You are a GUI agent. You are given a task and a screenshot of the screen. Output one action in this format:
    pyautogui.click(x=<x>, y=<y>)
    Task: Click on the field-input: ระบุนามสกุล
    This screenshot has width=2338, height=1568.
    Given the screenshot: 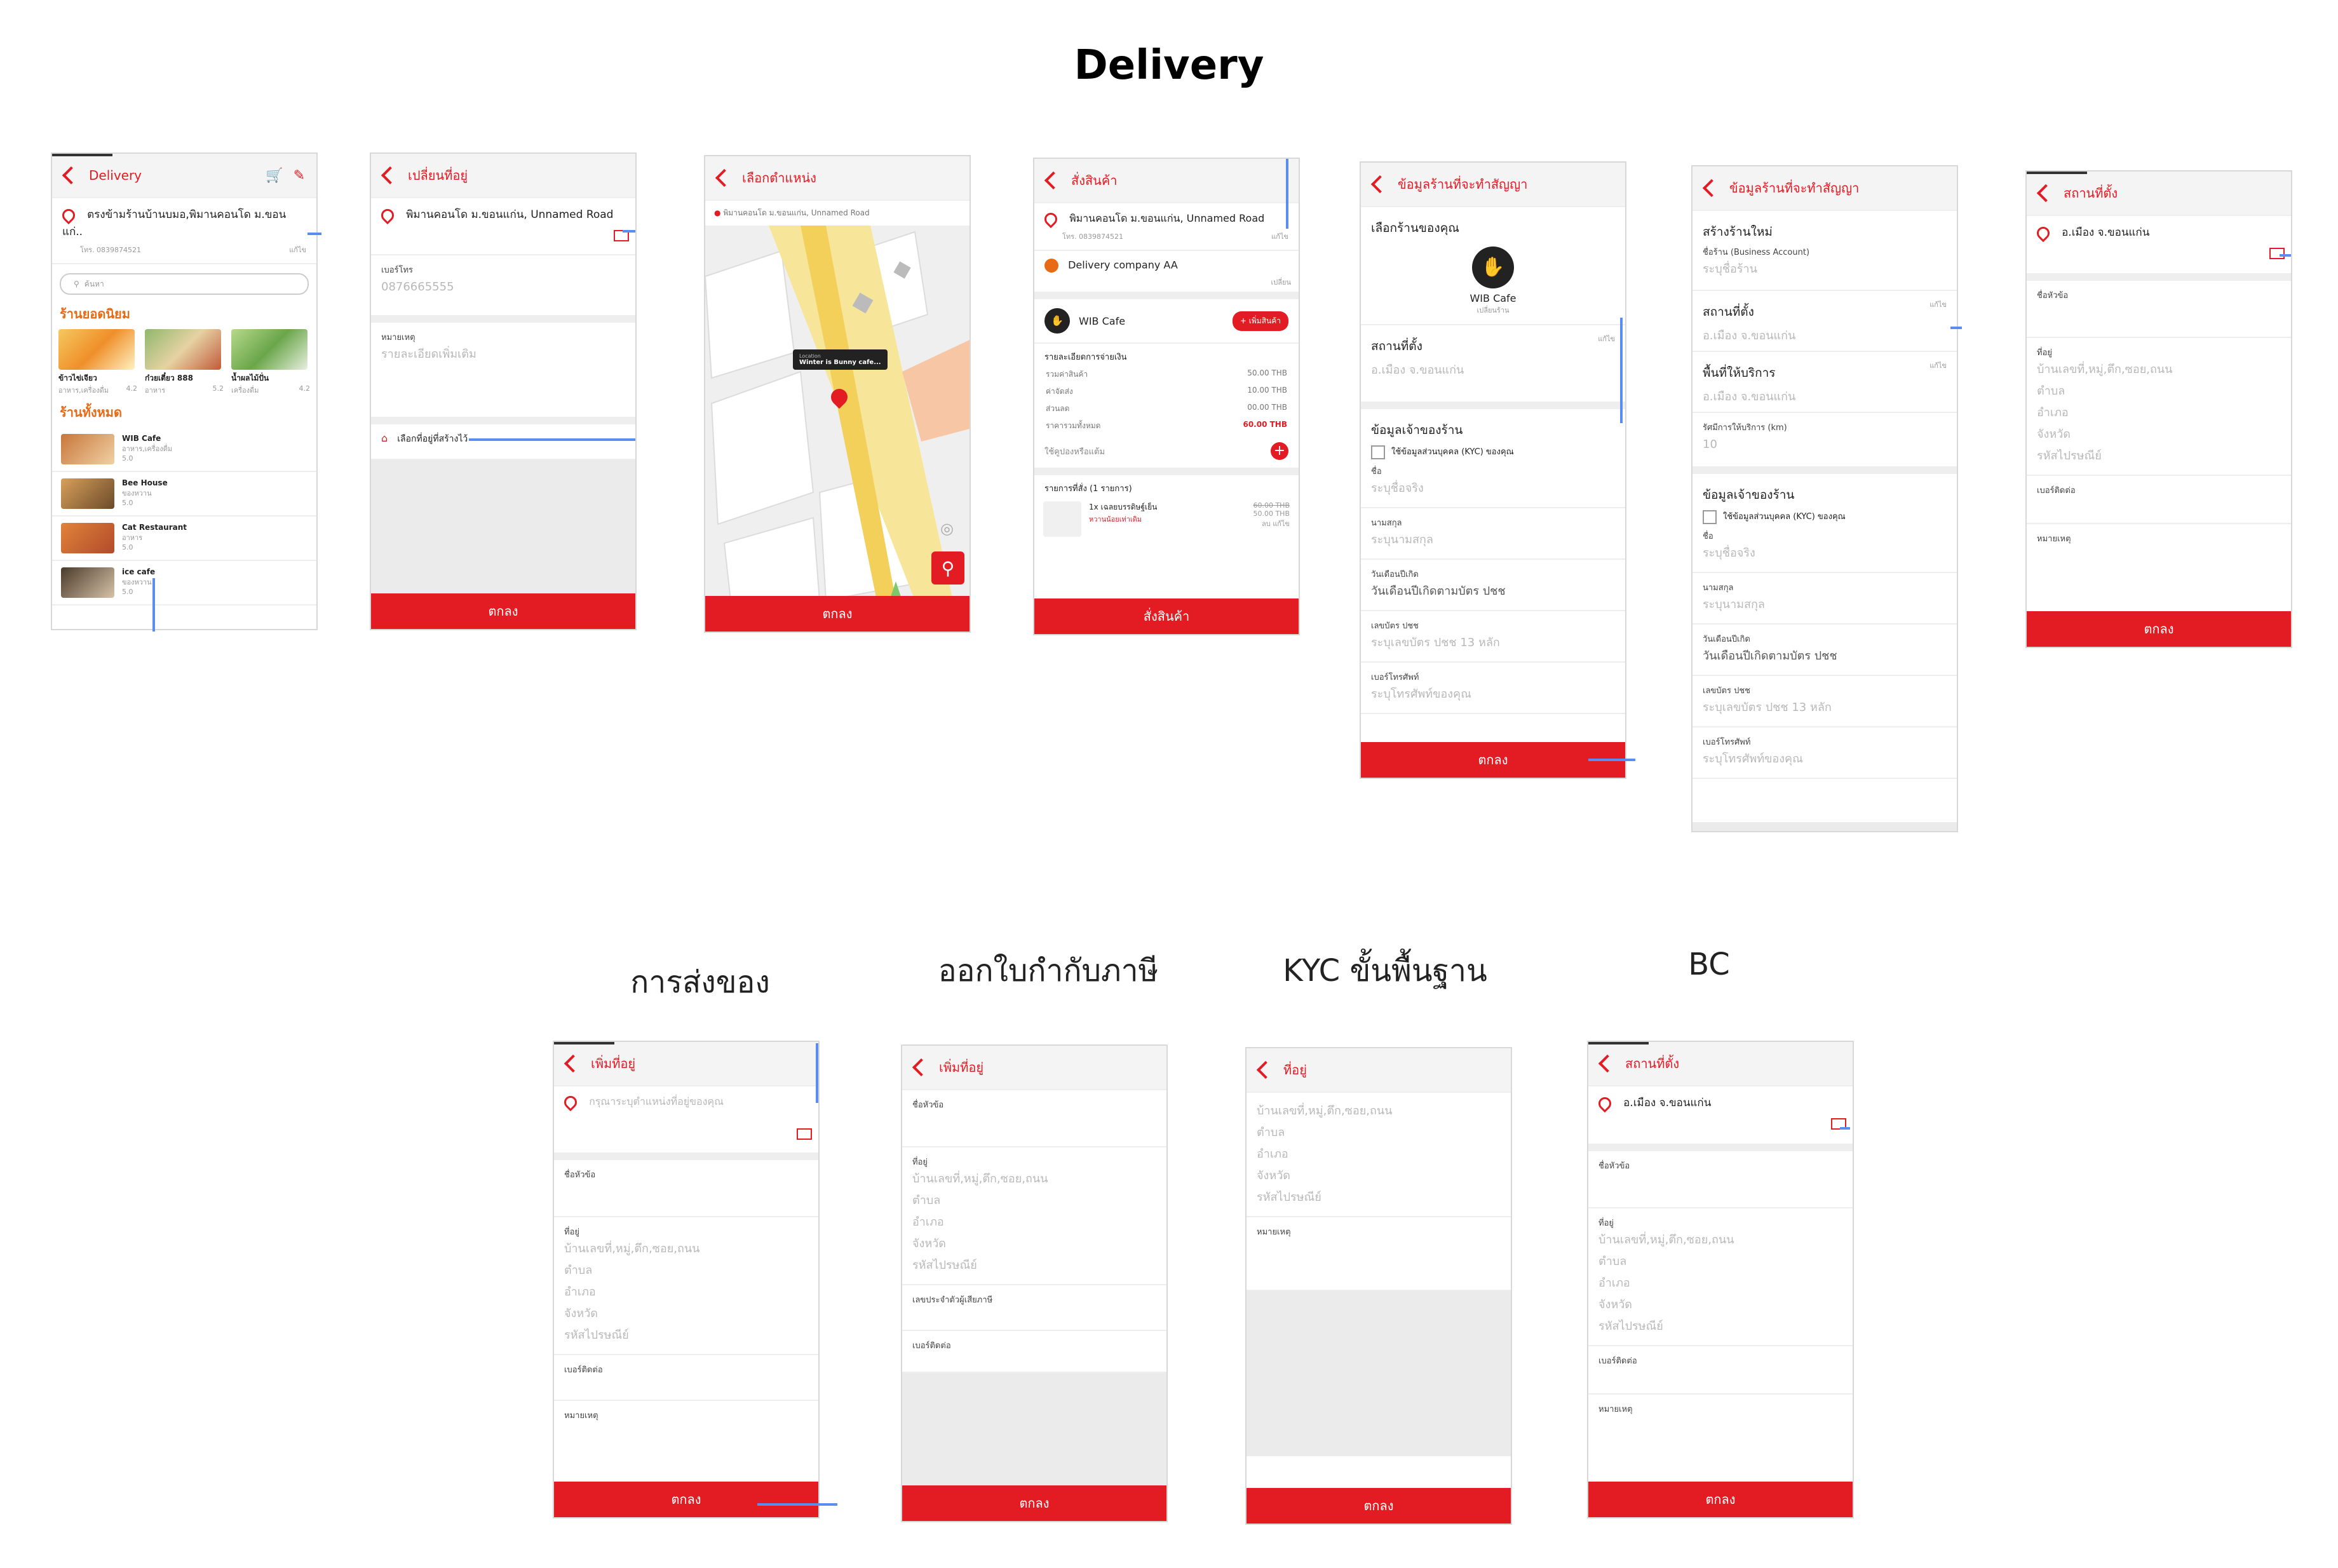 What is the action you would take?
    pyautogui.click(x=1825, y=605)
    